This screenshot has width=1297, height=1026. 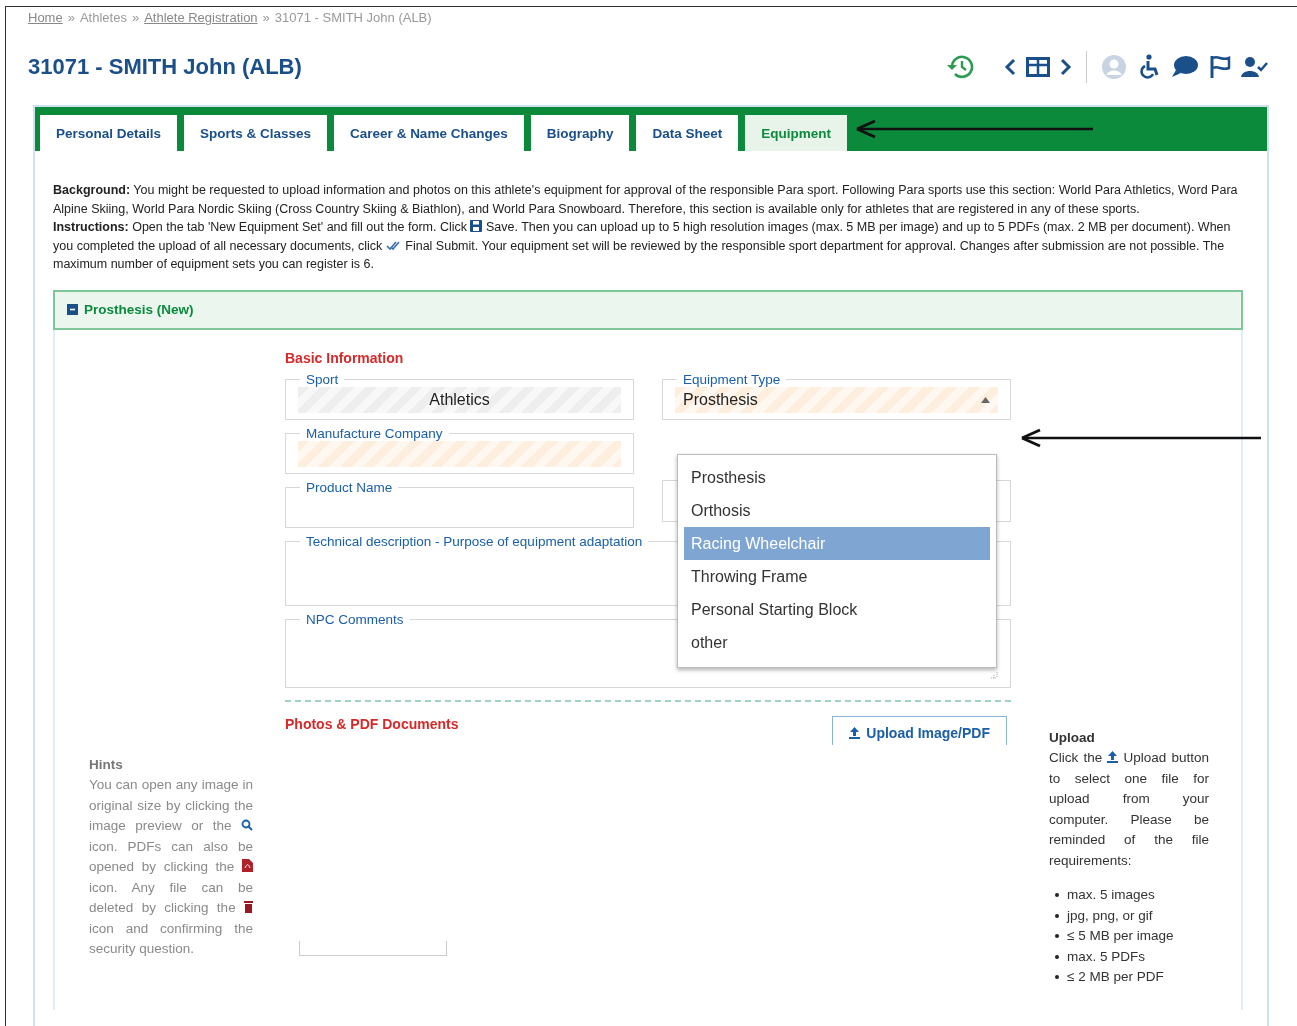 I want to click on intro-paragraph: Instructions: Open the tab 'New Equipment Set' and fill out the form. Click Save. Then you can upload up to 5 high resolution images (max. 5 MB per image) and up to 5 PDFs (max. 2 MB per document). When you completed the upload of all necessary documents, click Final Submit. Your equipment set will be reviewed by the responsible sport department for approval. Changes after submission are not possible. The maximum number of equipment sets you can register is 6., so click(x=642, y=246).